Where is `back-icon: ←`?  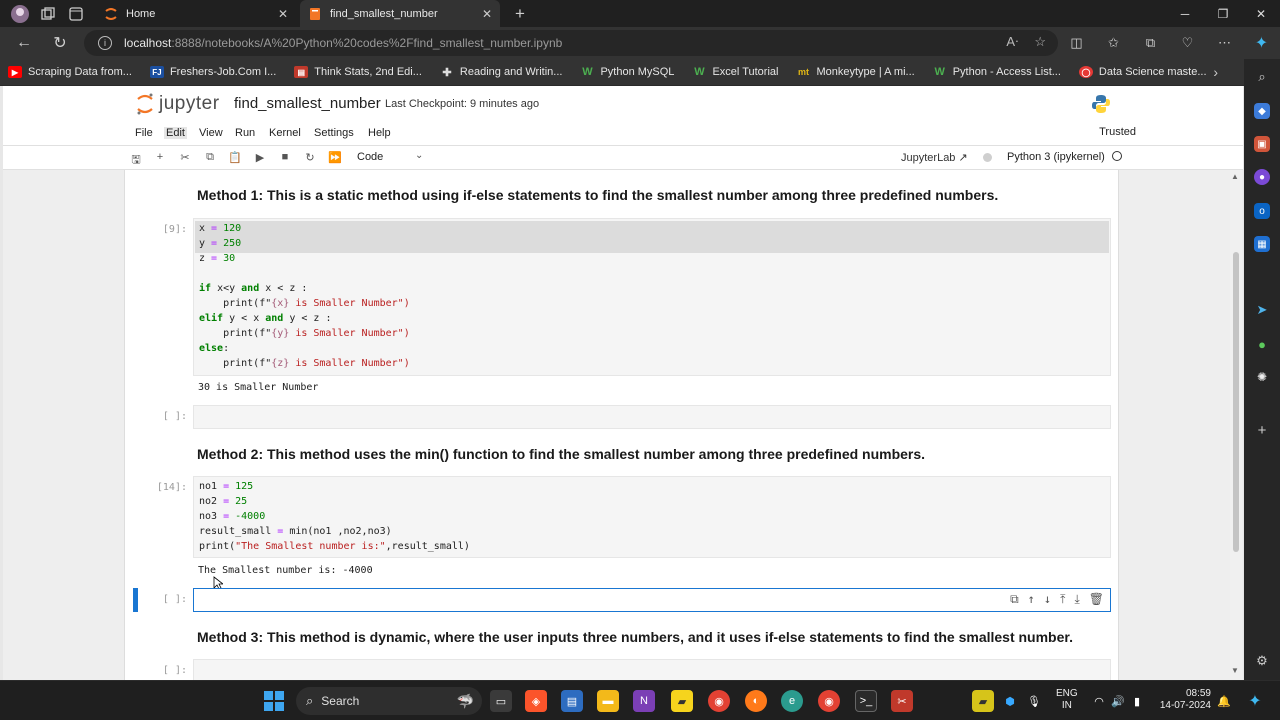 back-icon: ← is located at coordinates (24, 43).